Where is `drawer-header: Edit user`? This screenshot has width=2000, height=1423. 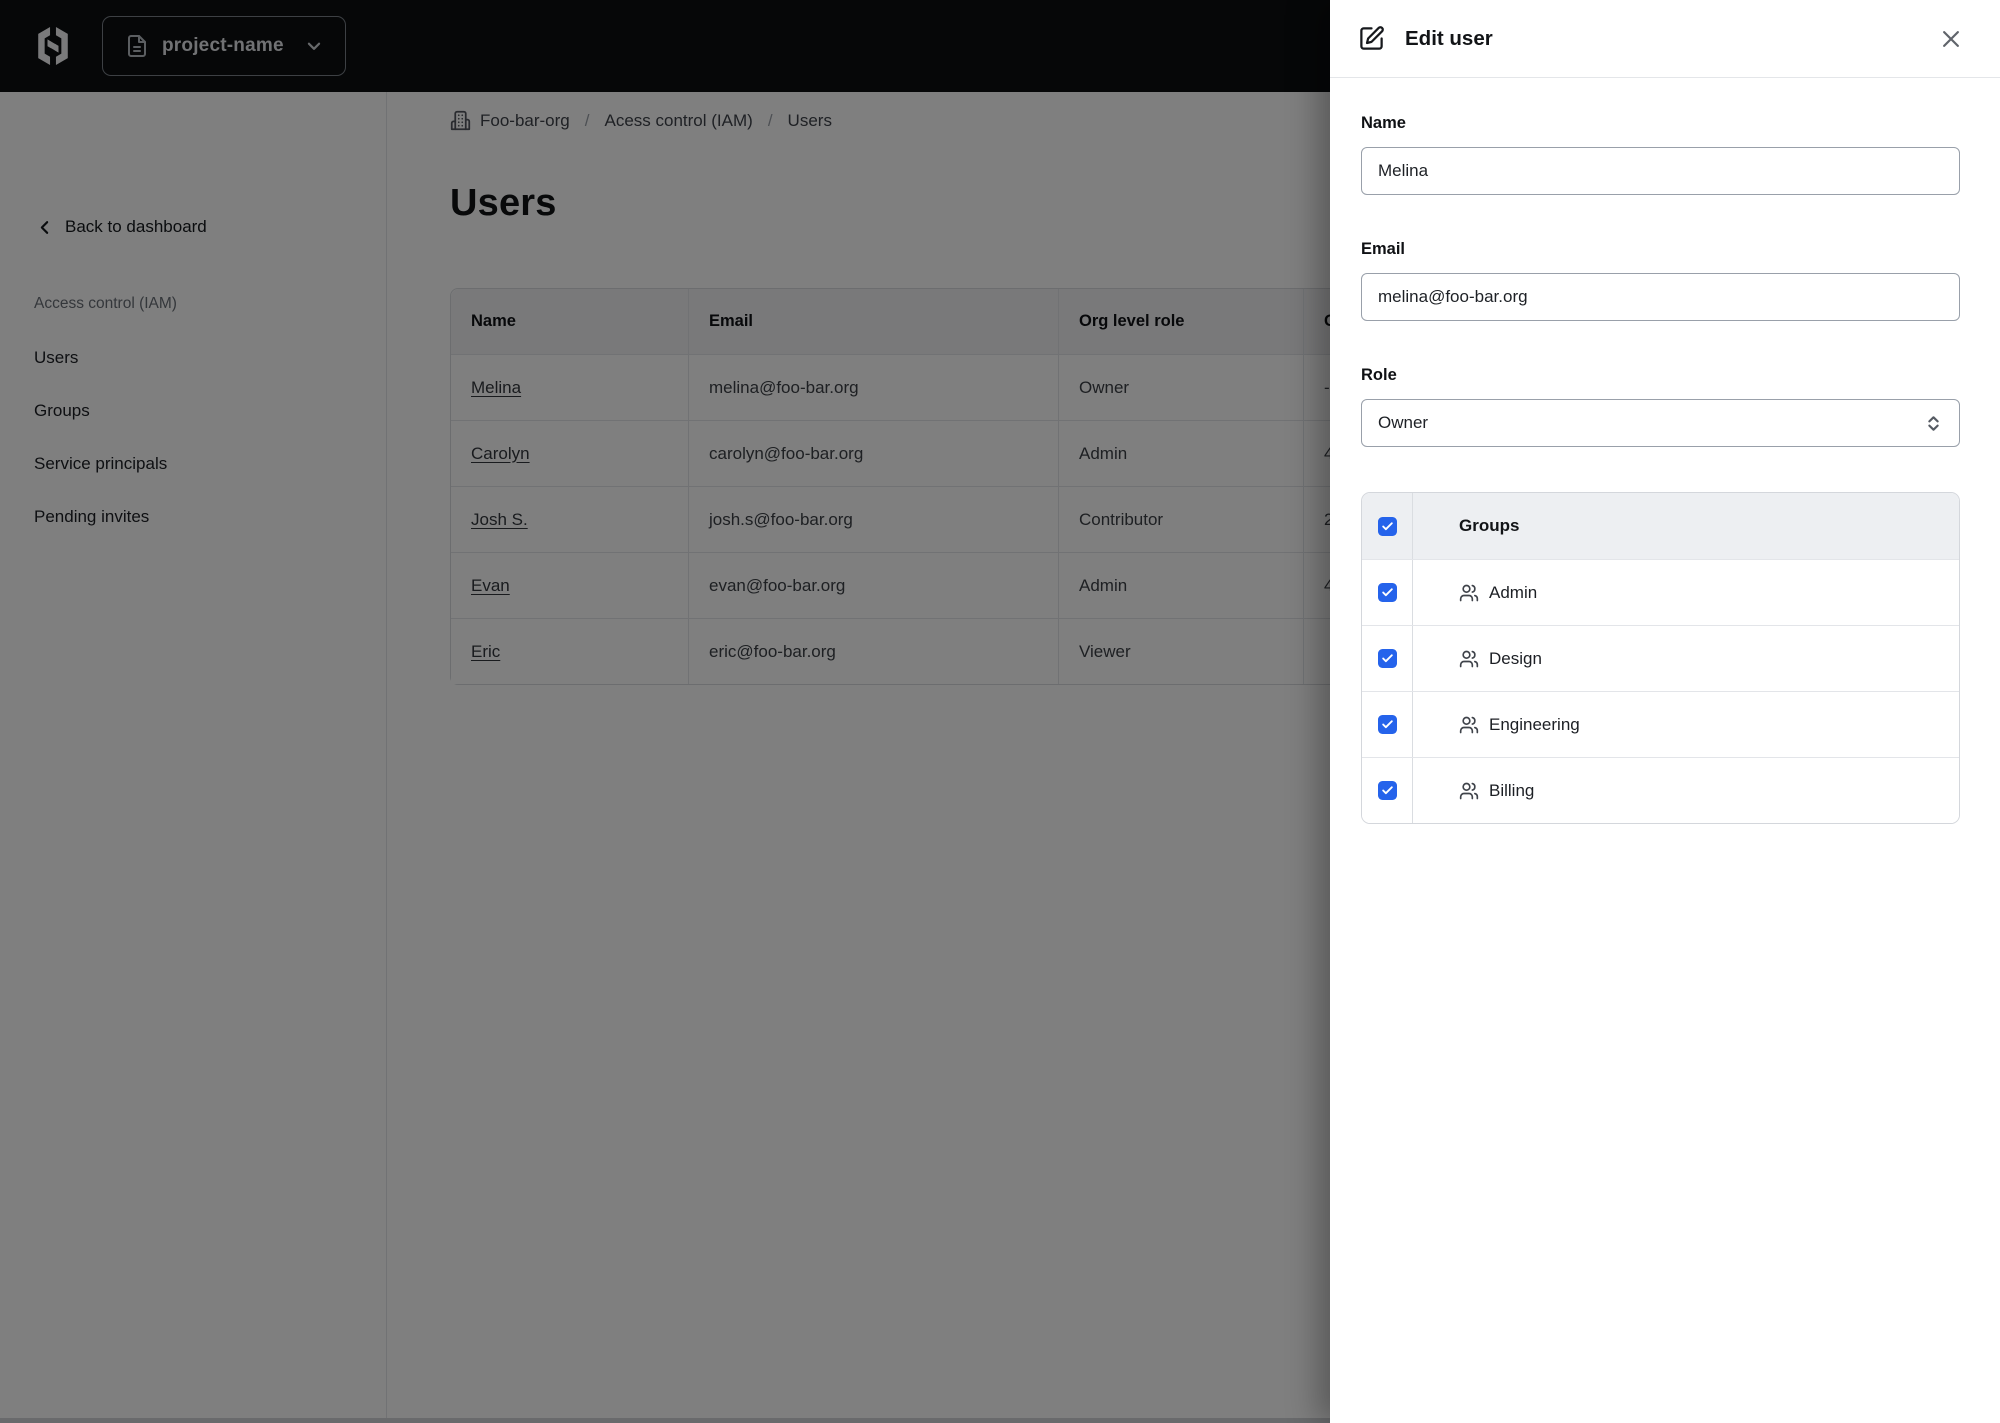
drawer-header: Edit user is located at coordinates (1665, 39).